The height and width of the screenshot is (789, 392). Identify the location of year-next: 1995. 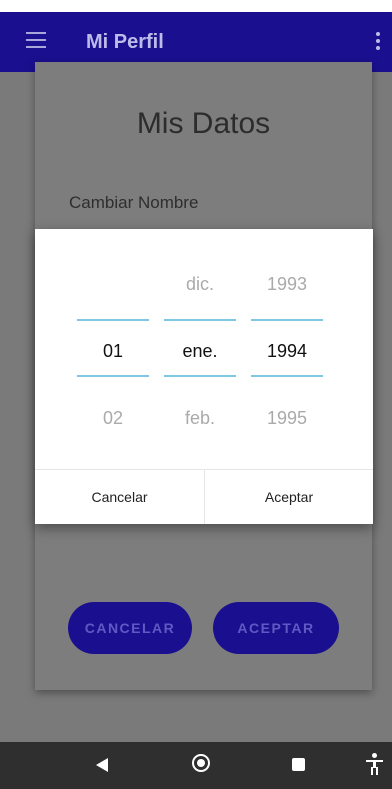
(287, 418).